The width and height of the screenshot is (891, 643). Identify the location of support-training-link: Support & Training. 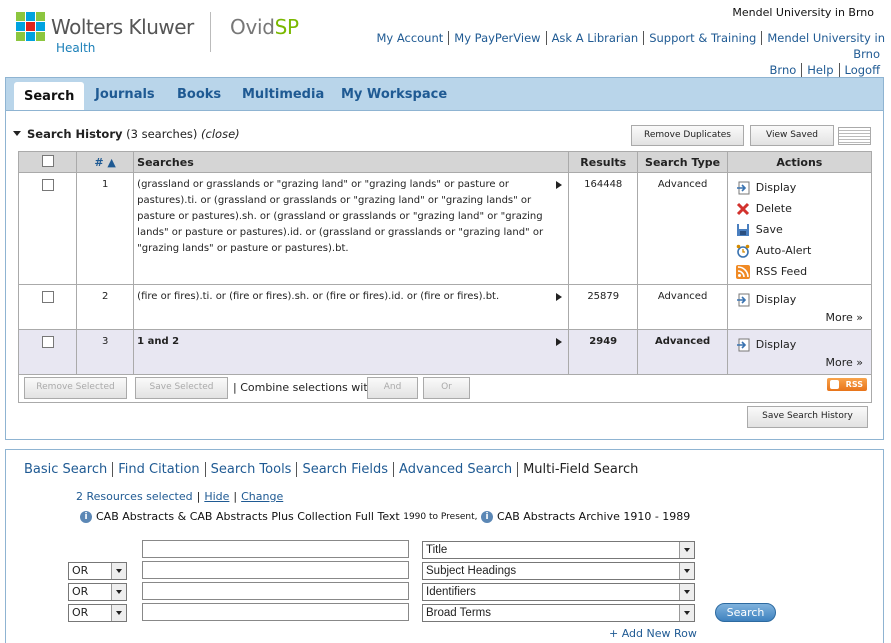
(702, 38).